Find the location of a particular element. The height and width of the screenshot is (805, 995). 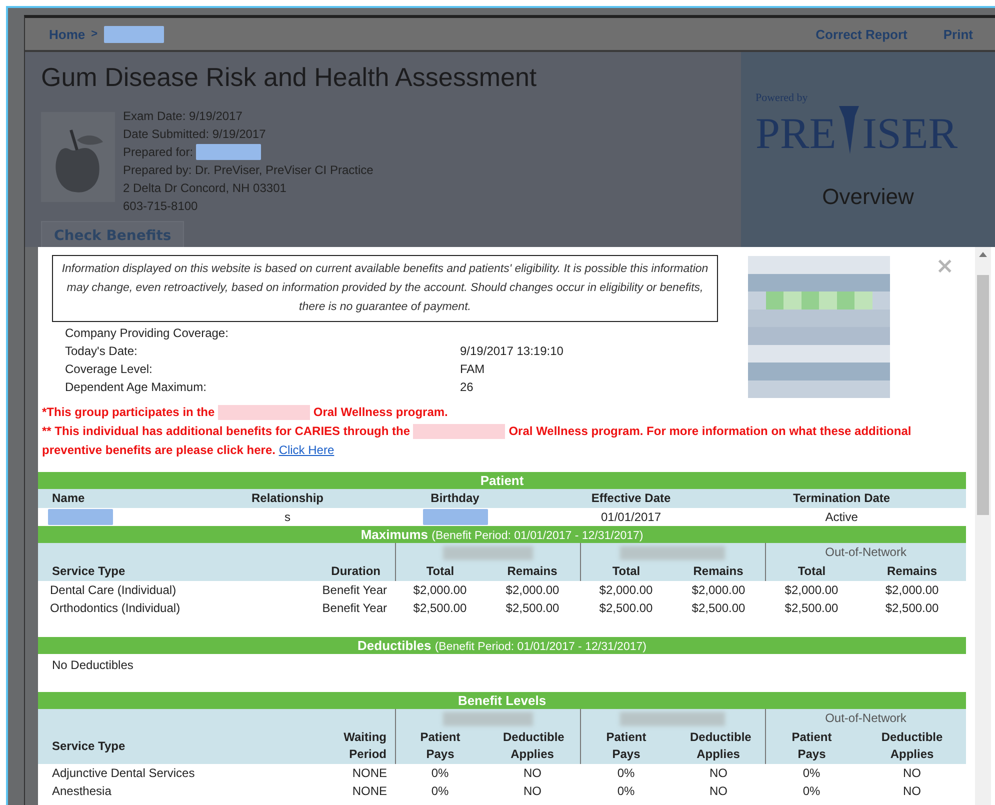

table-cell: Dental Care (Individual) is located at coordinates (169, 590).